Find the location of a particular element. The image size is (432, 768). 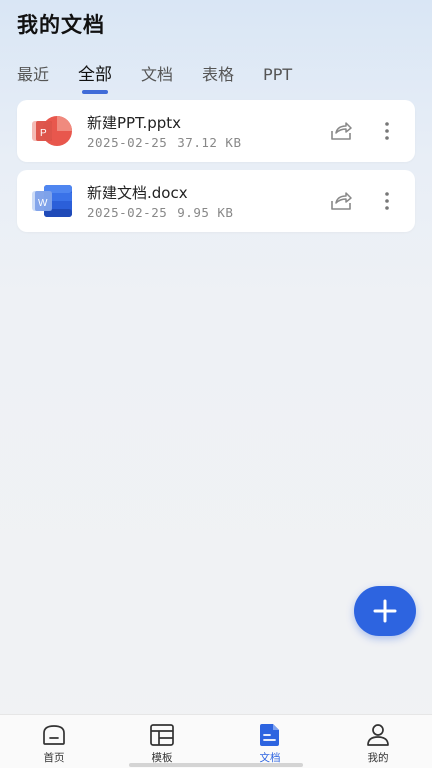

file-card-docx: W 新建文档.docx 2025-02-25 9.95 KB is located at coordinates (216, 201).